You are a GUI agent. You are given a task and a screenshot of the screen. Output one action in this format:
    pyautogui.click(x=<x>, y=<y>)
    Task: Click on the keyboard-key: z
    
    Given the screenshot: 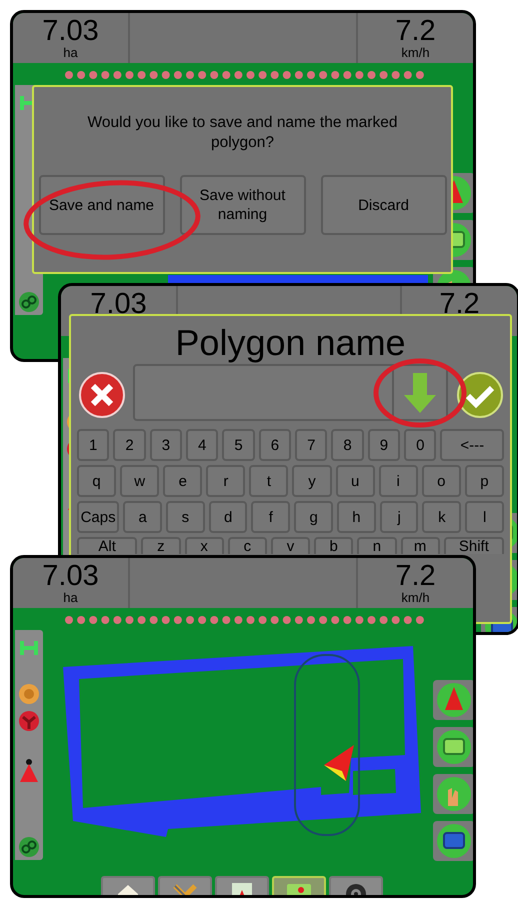 What is the action you would take?
    pyautogui.click(x=161, y=545)
    